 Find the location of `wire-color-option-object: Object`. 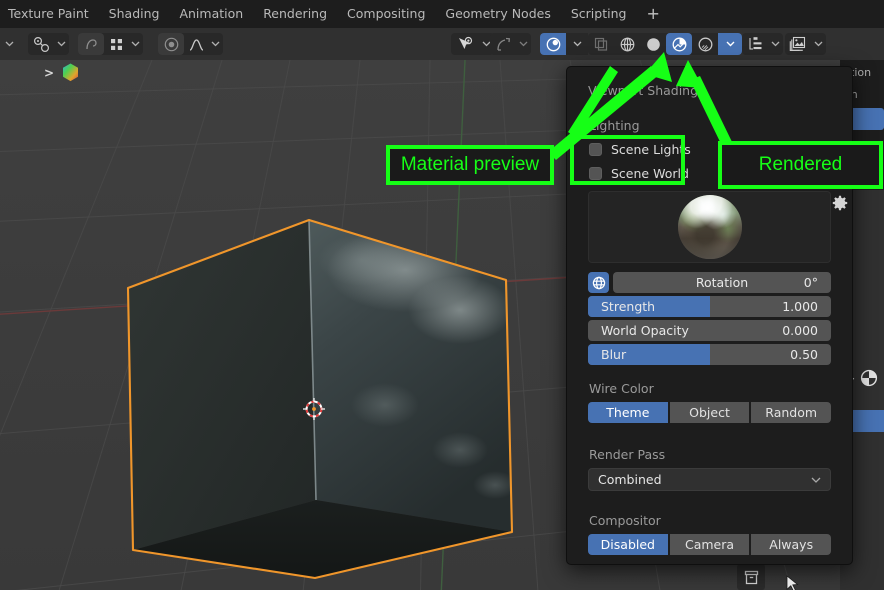

wire-color-option-object: Object is located at coordinates (709, 412).